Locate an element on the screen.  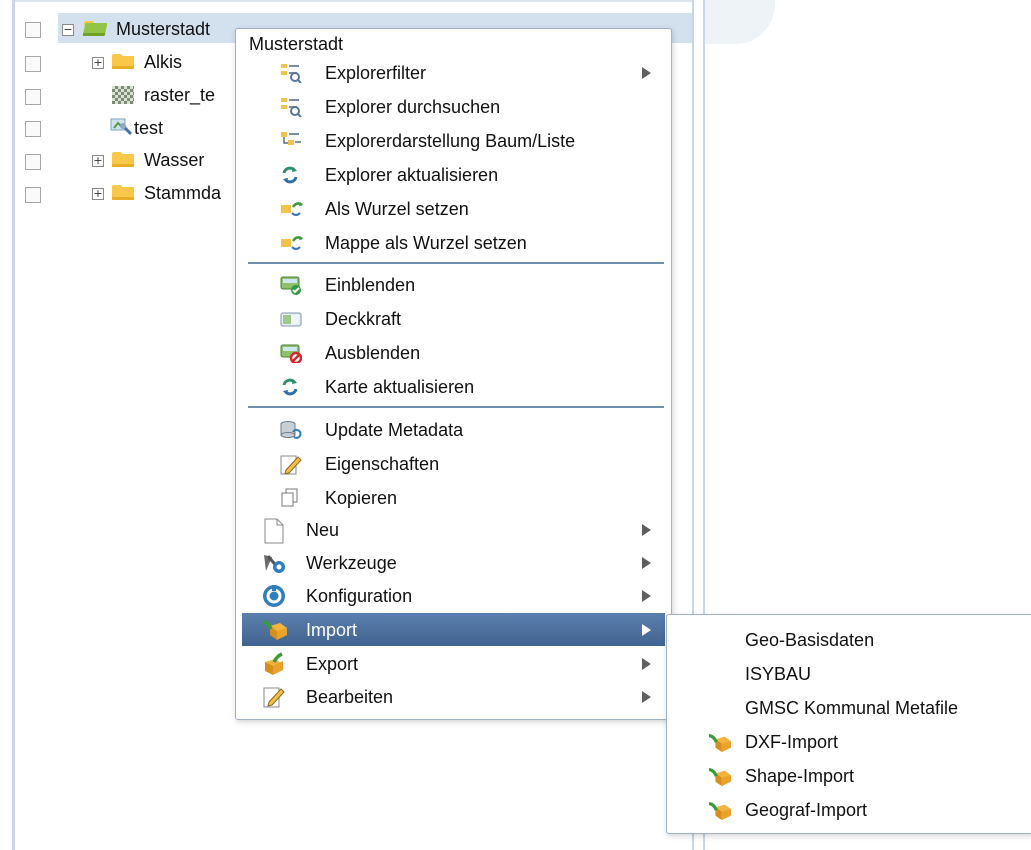
set-root-icon is located at coordinates (291, 209).